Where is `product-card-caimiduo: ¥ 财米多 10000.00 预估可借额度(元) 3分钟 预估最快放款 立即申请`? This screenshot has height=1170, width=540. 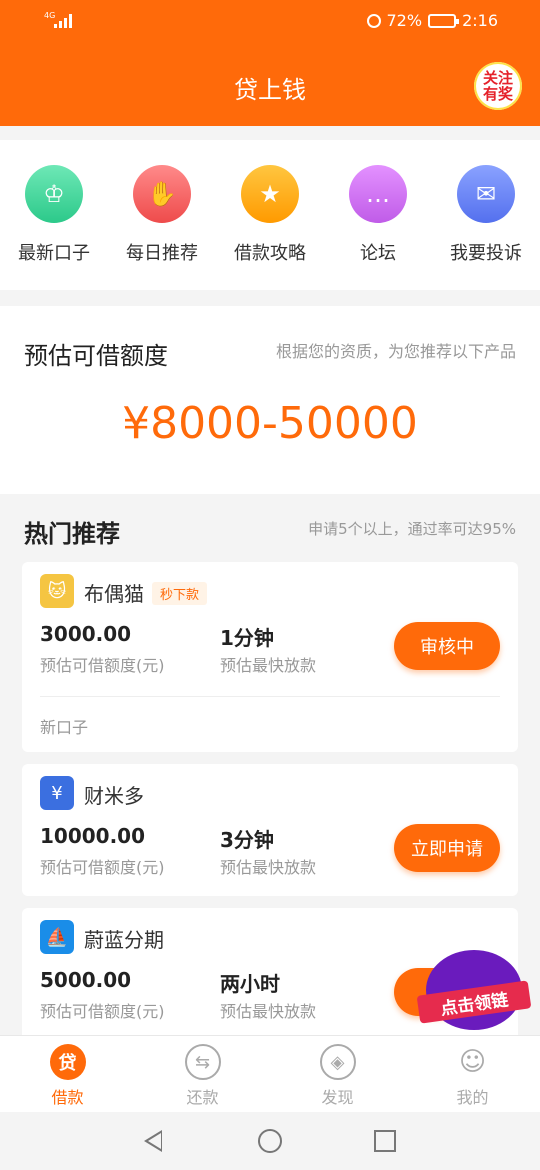 product-card-caimiduo: ¥ 财米多 10000.00 预估可借额度(元) 3分钟 预估最快放款 立即申请 is located at coordinates (270, 830).